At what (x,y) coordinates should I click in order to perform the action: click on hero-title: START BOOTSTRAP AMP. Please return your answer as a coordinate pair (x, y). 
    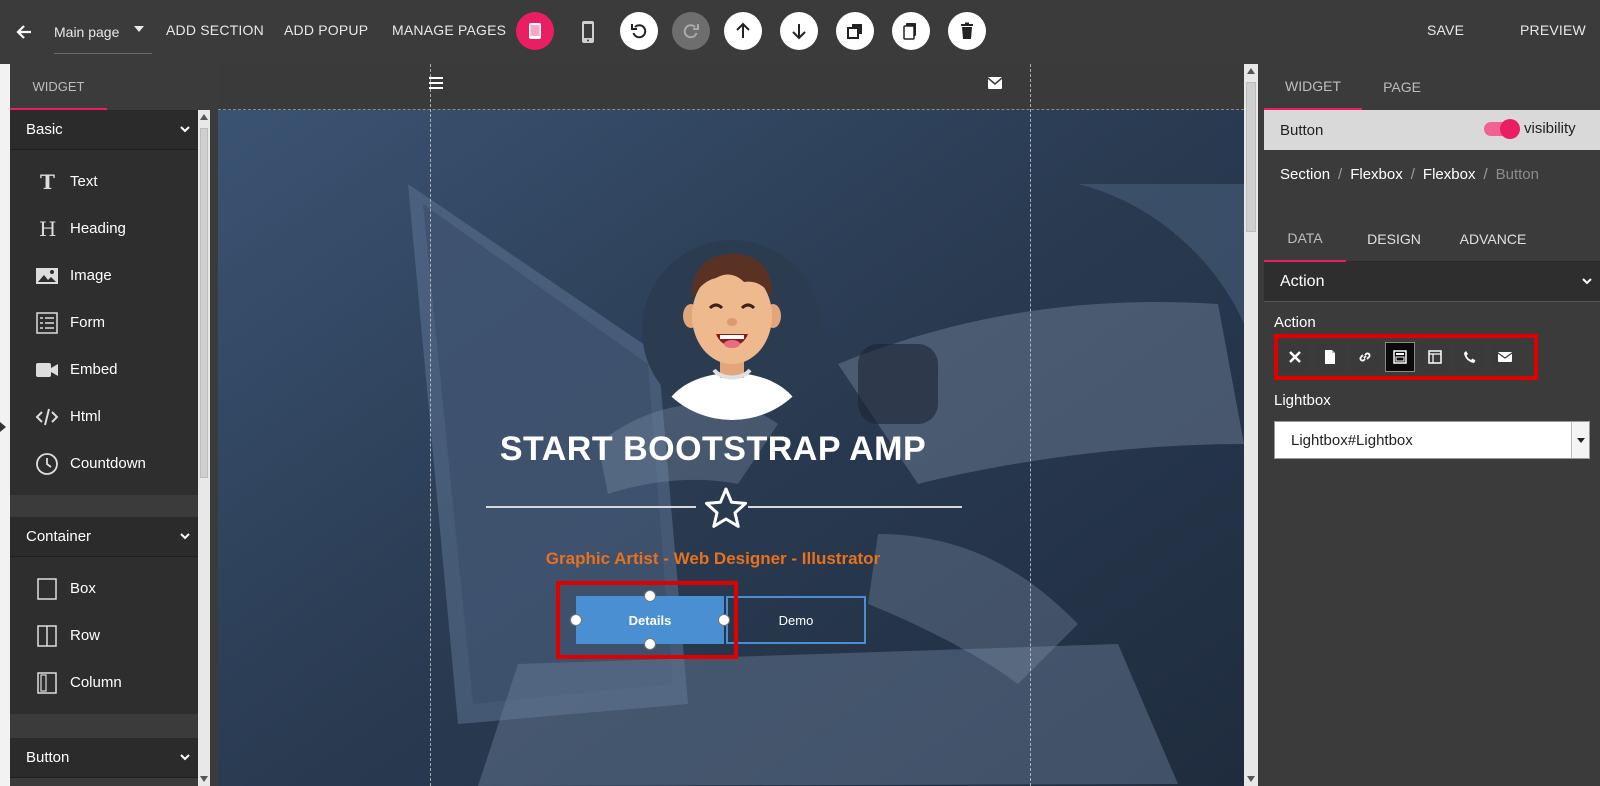
    Looking at the image, I should click on (713, 449).